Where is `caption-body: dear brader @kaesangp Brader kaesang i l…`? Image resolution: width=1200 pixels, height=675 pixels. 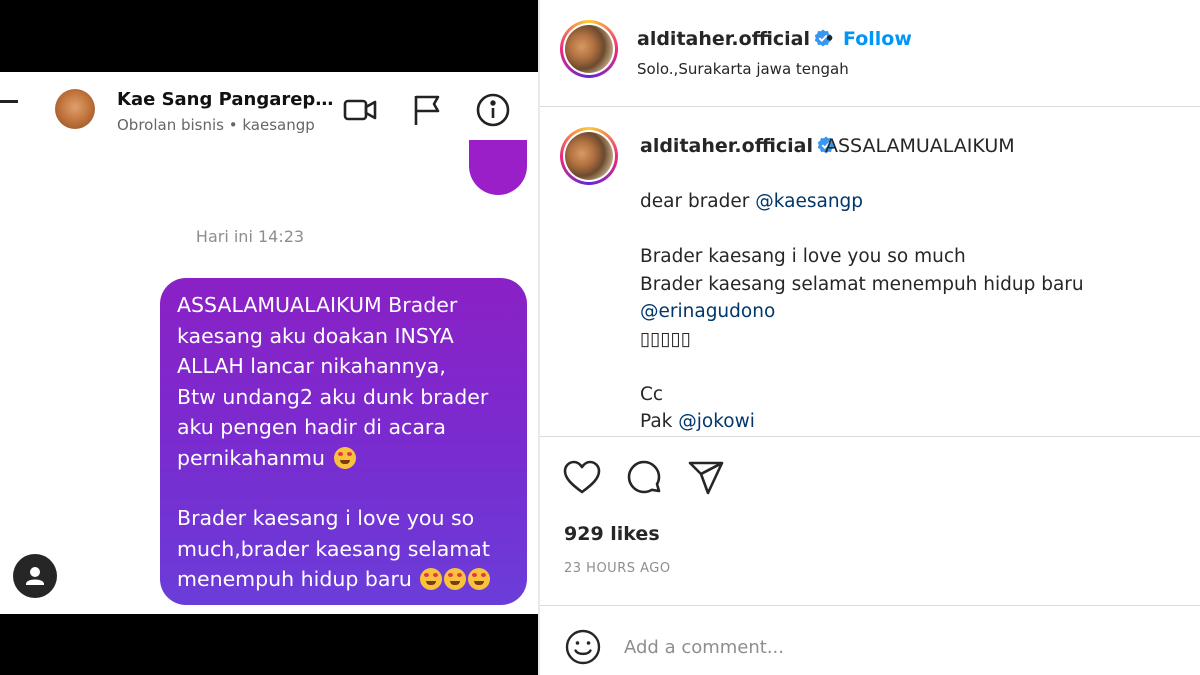
caption-body: dear brader @kaesangp Brader kaesang i l… is located at coordinates (862, 312).